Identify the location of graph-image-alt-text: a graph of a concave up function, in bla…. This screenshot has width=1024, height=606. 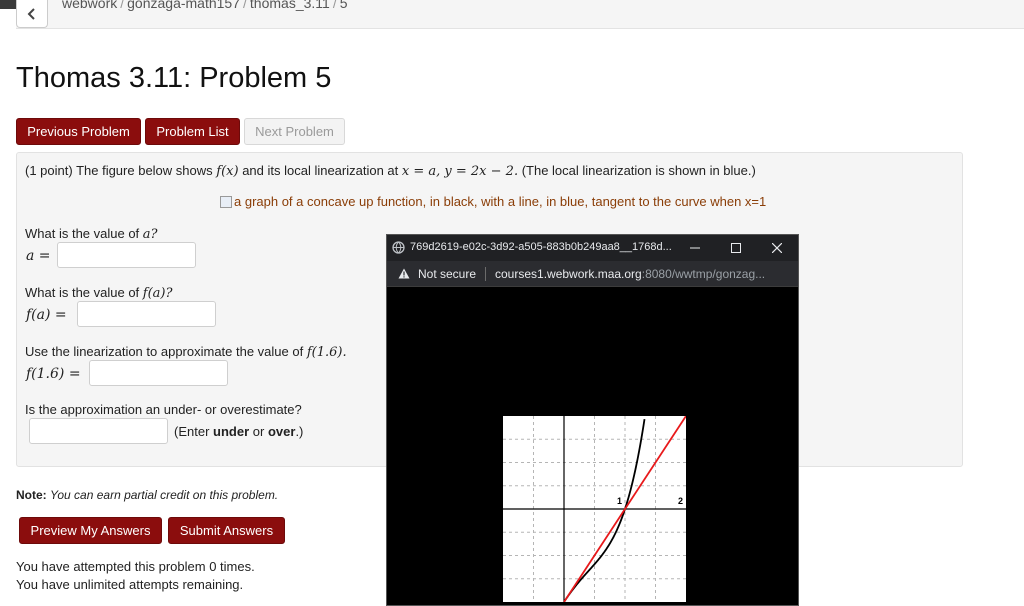
(500, 201).